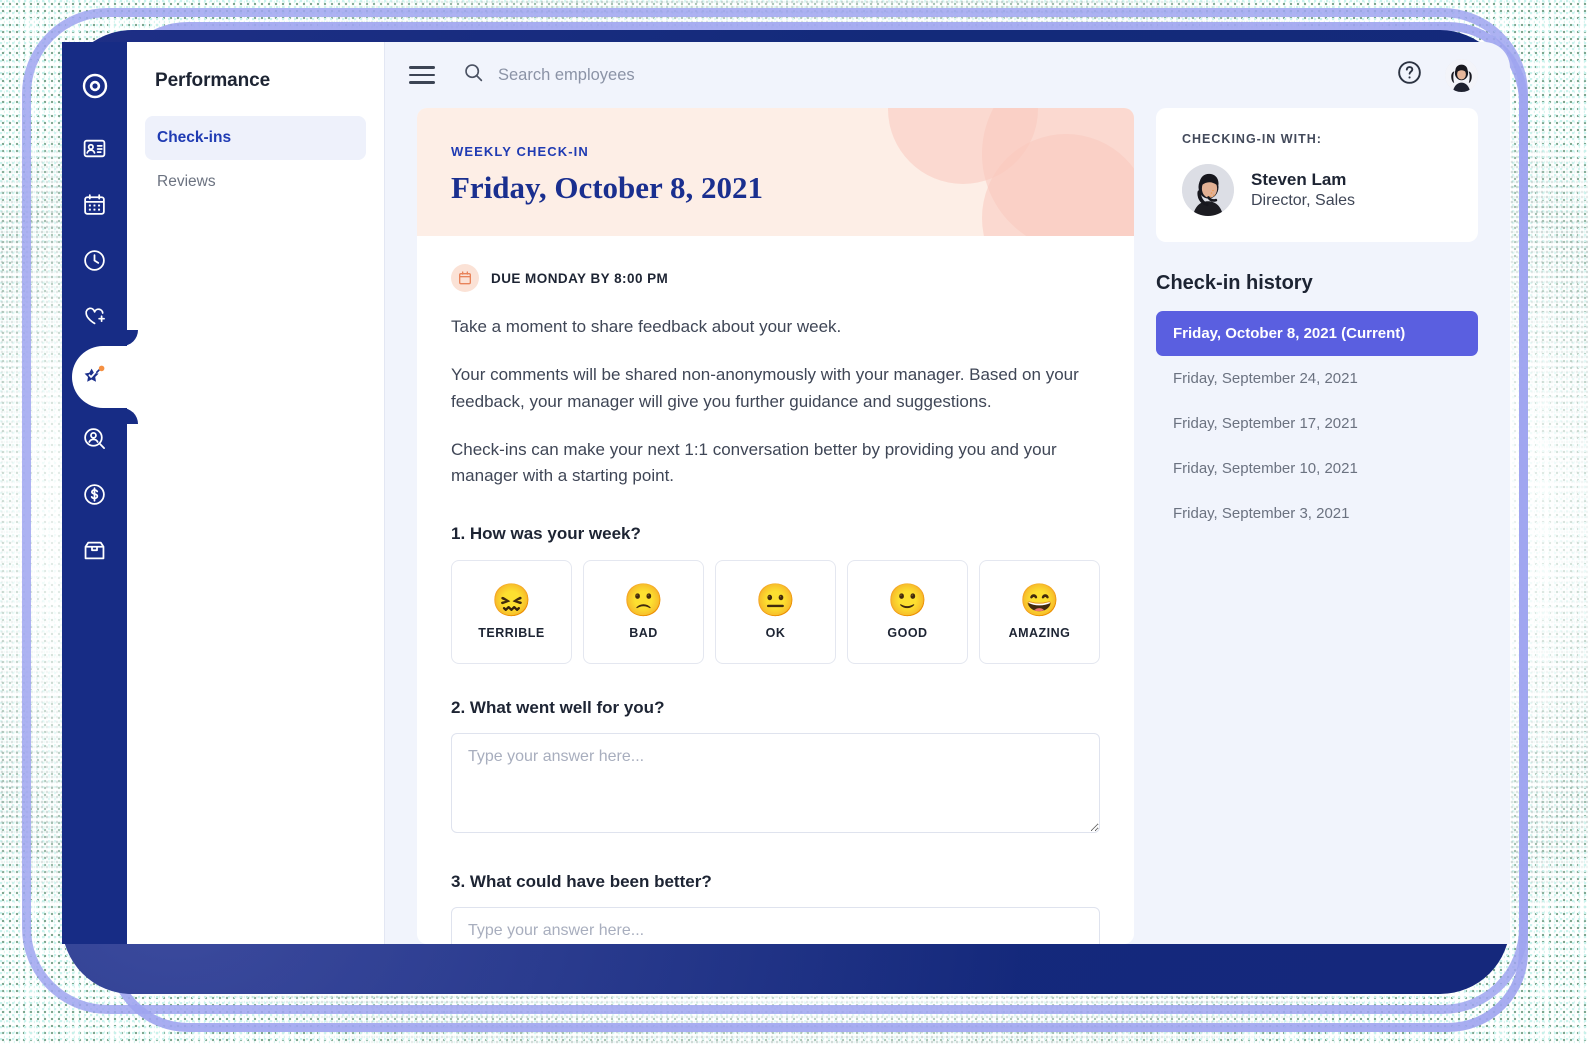  What do you see at coordinates (581, 881) in the screenshot?
I see `question-3-title: 3. What could have been better?` at bounding box center [581, 881].